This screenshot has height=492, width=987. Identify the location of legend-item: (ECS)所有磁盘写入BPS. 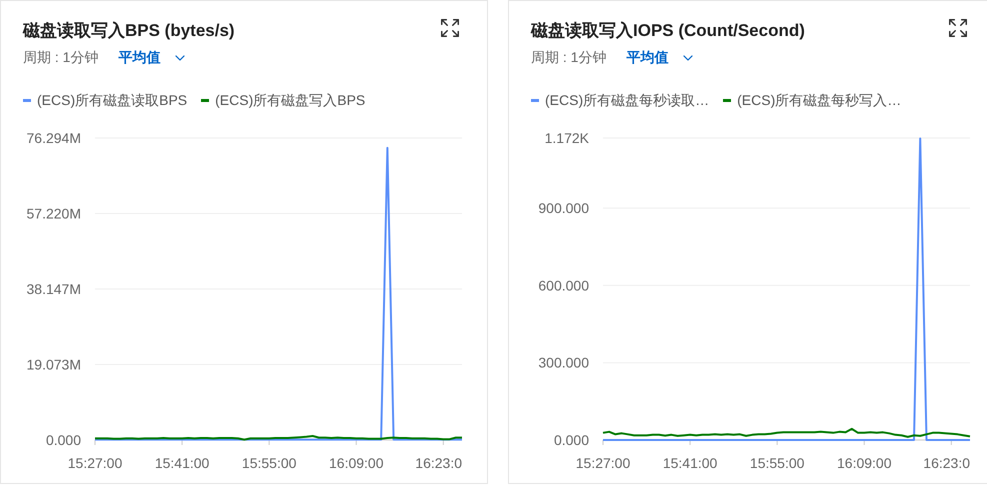
(283, 100).